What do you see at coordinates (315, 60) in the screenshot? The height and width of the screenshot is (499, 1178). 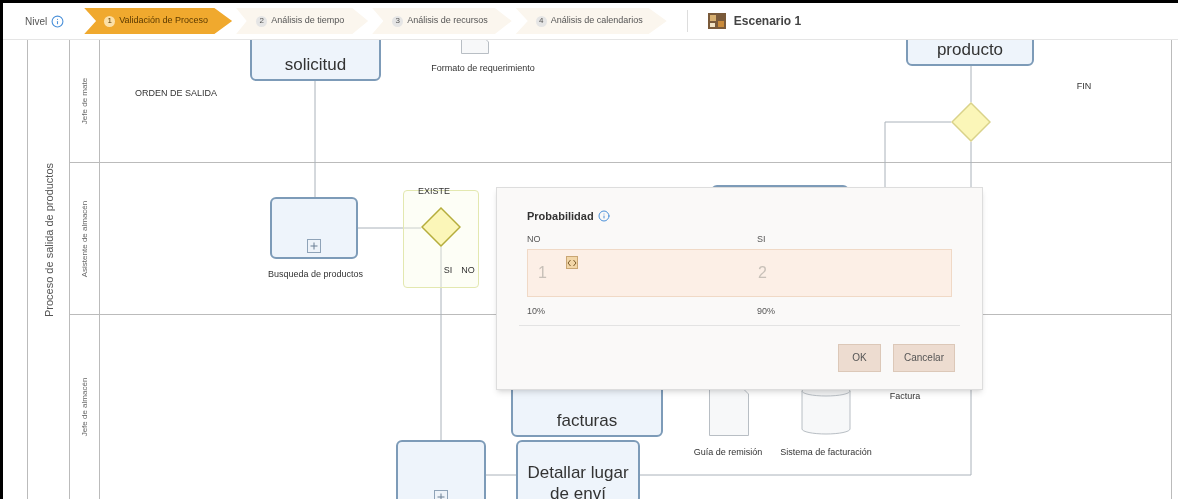 I see `task-shape: solicitud` at bounding box center [315, 60].